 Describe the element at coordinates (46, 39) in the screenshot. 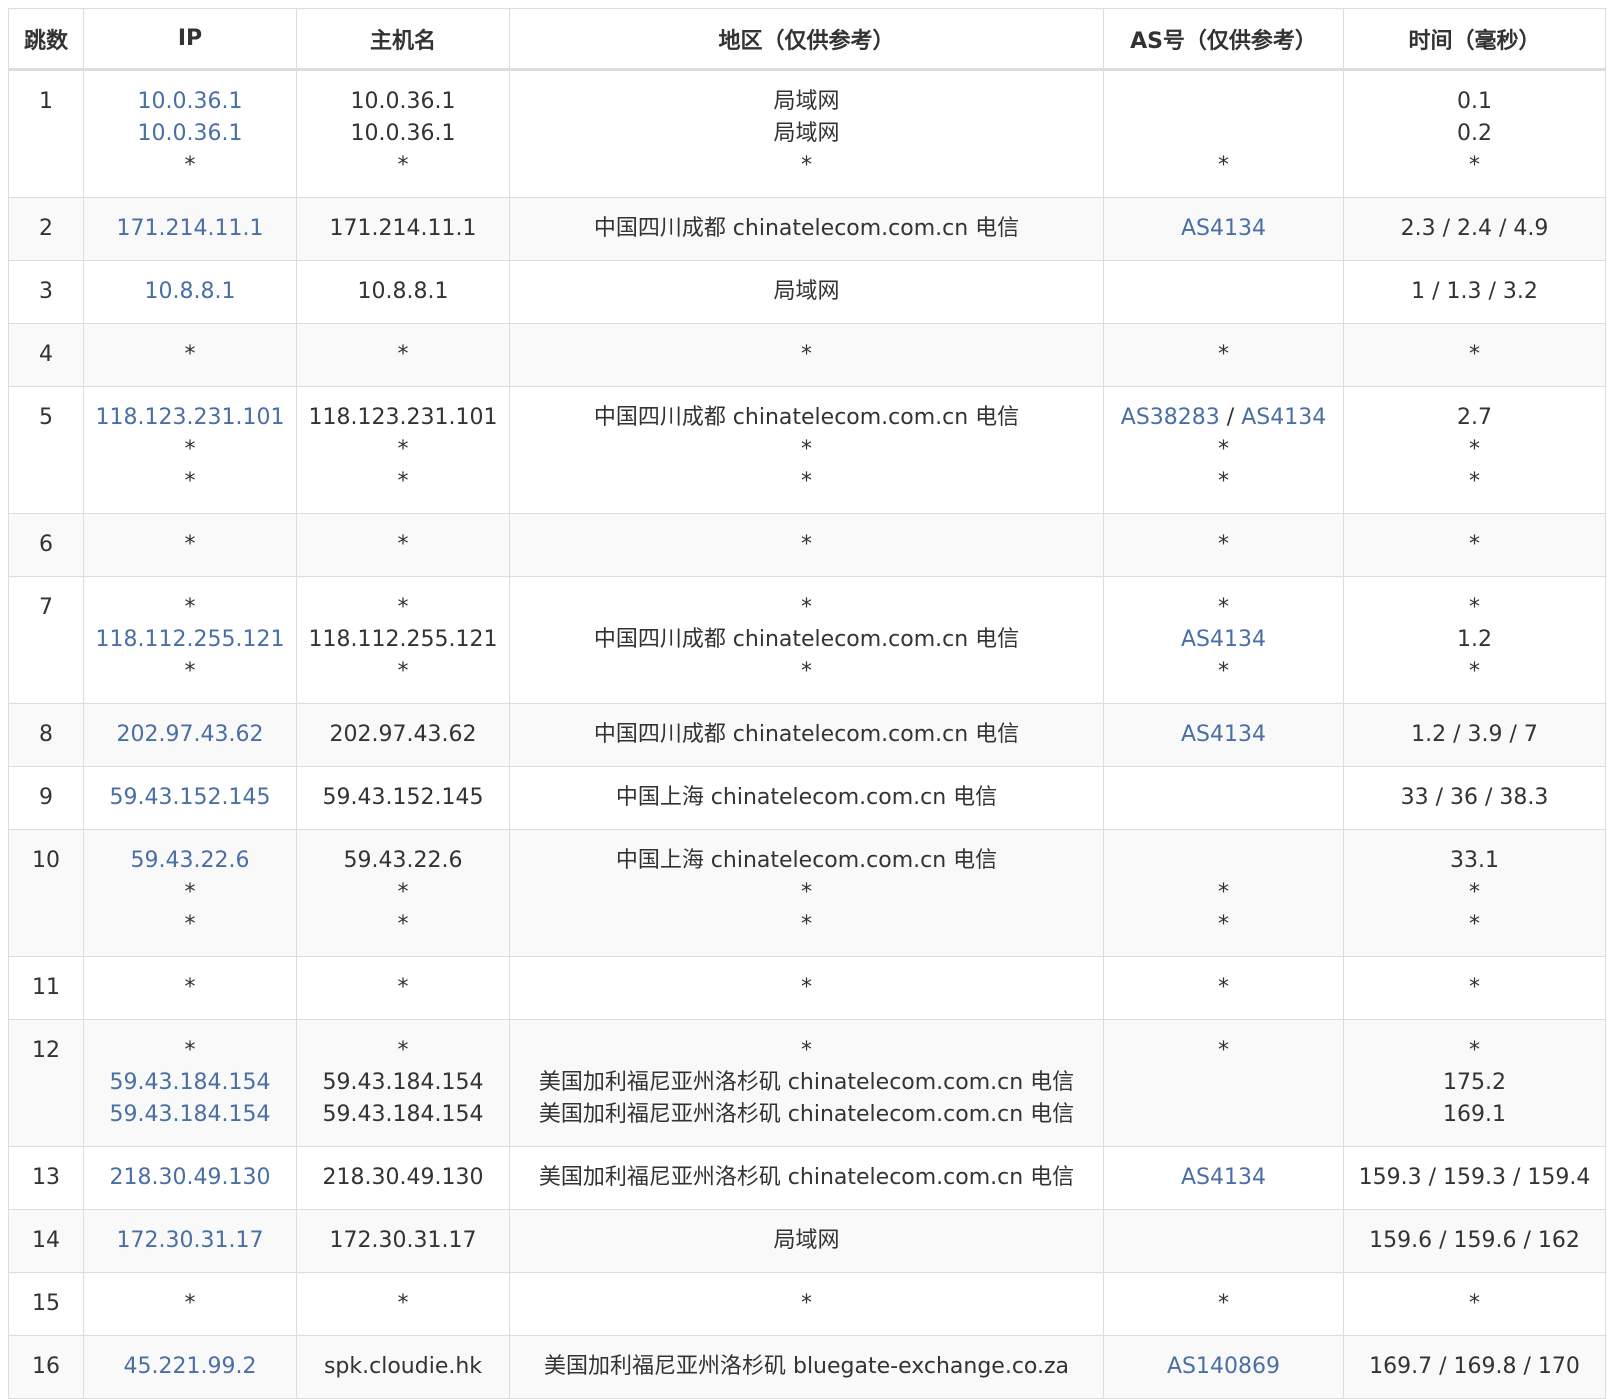

I see `header-hop: 跳数` at that location.